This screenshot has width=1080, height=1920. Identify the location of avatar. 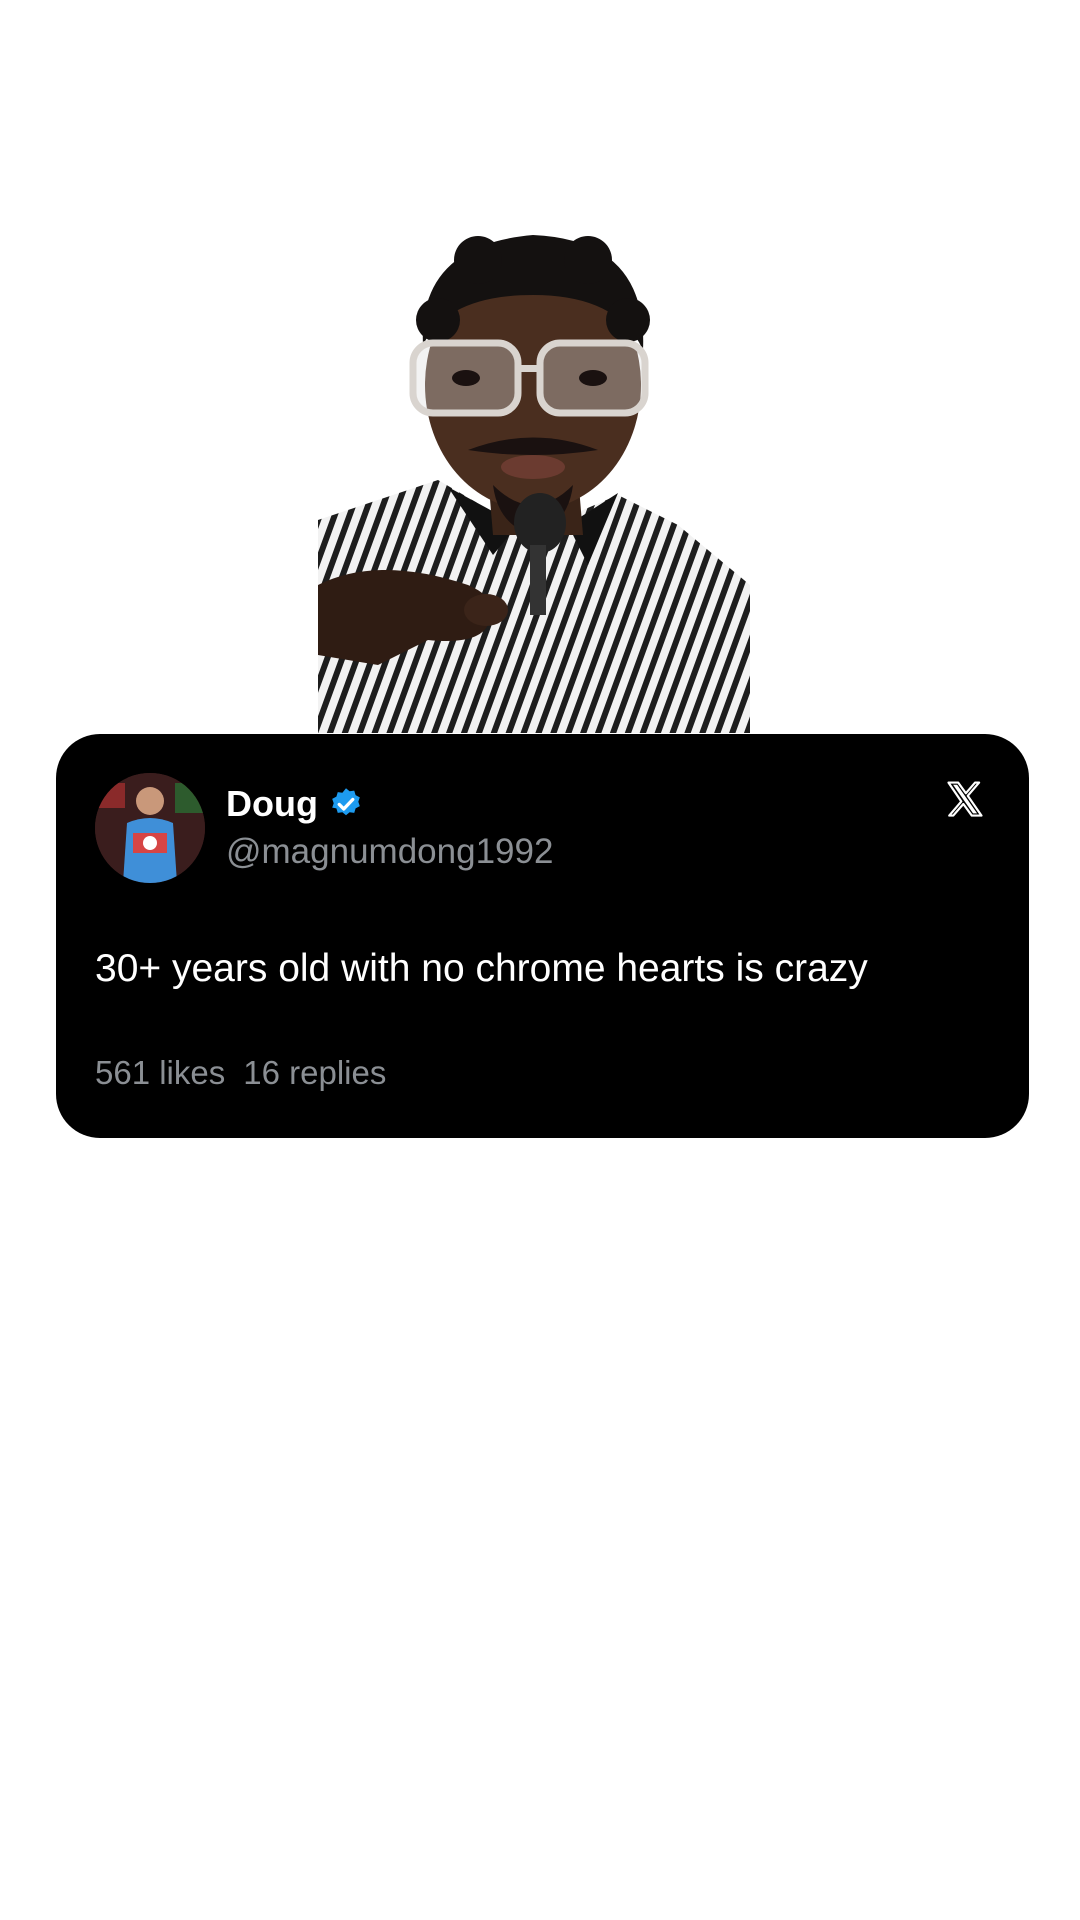
(150, 828).